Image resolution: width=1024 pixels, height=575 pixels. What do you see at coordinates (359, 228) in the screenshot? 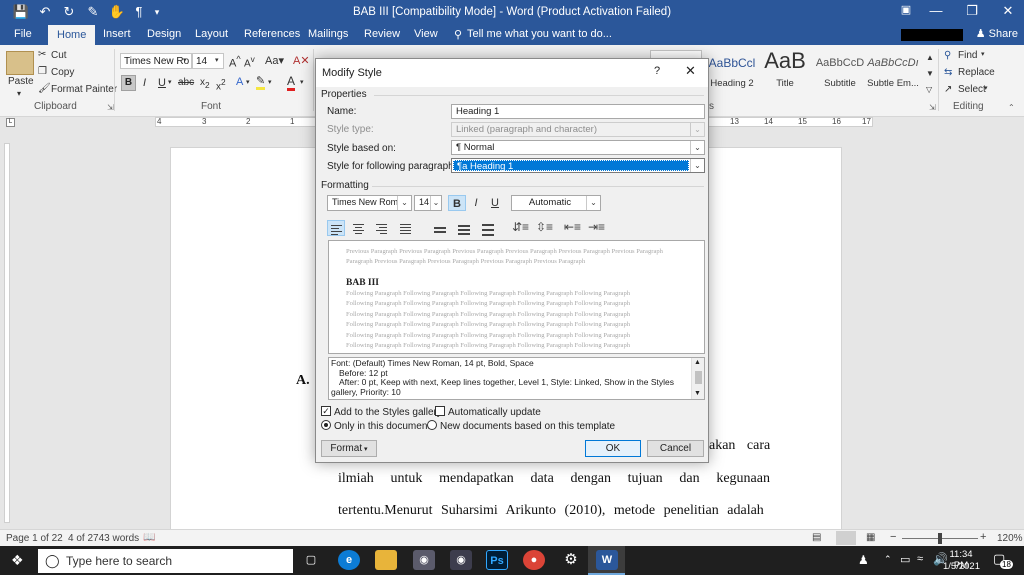
I see `align-center-icon` at bounding box center [359, 228].